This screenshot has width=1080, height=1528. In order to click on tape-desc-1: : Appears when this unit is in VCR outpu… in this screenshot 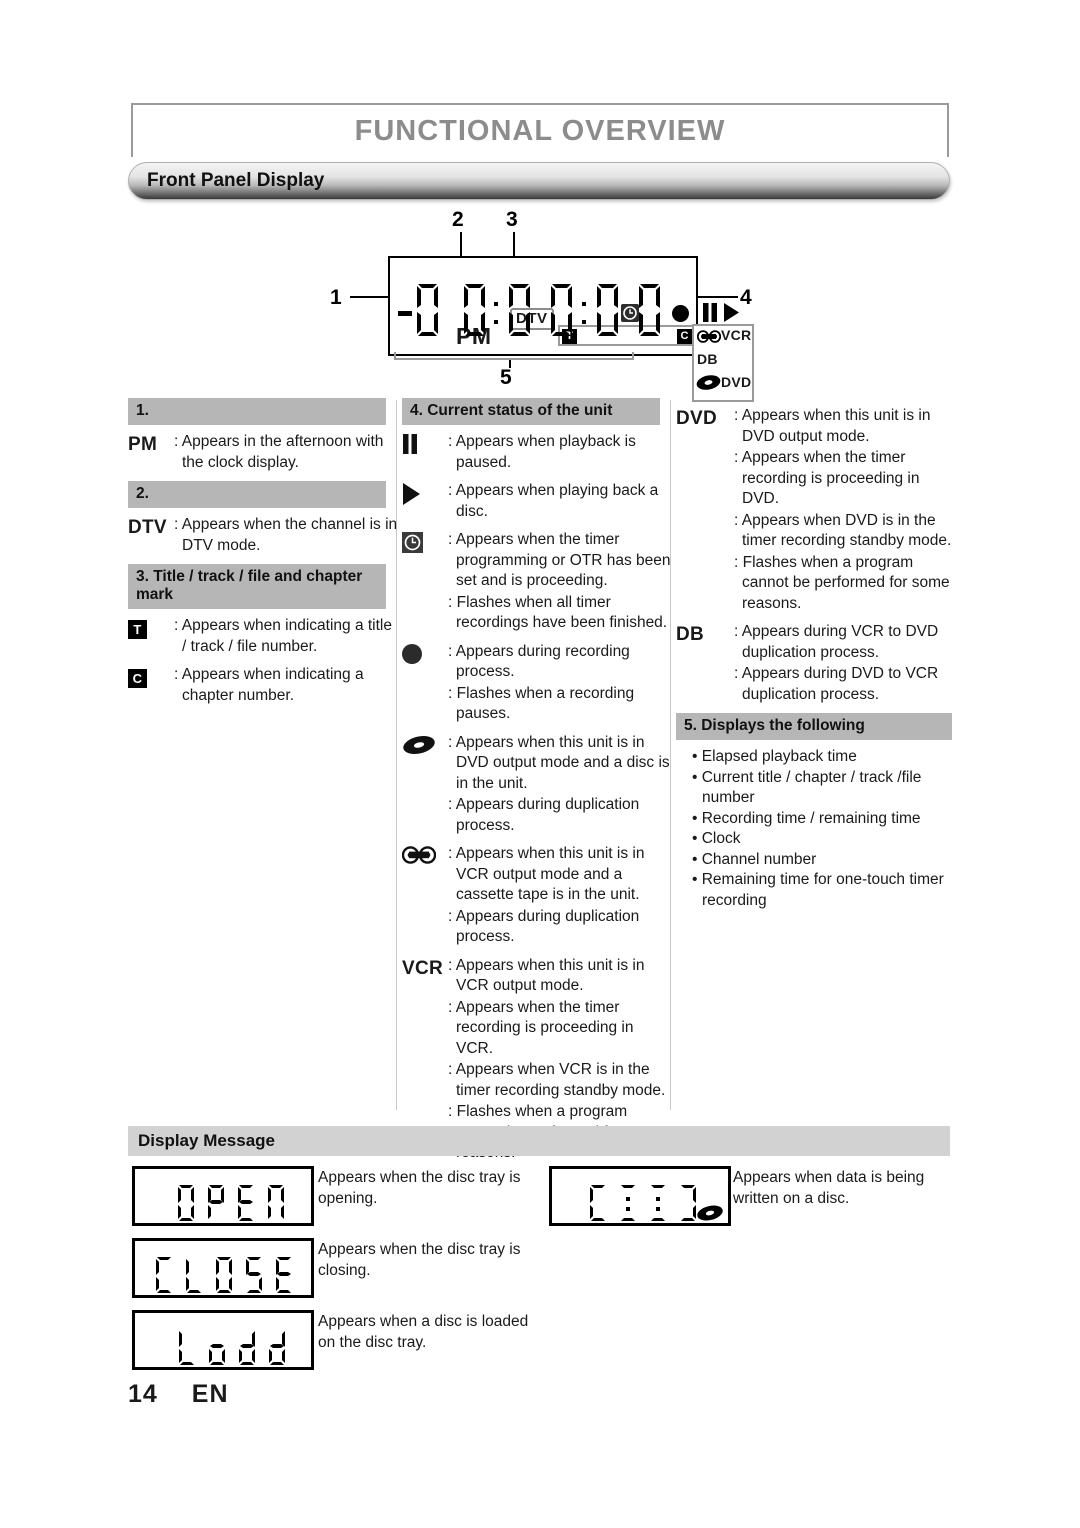, I will do `click(546, 874)`.